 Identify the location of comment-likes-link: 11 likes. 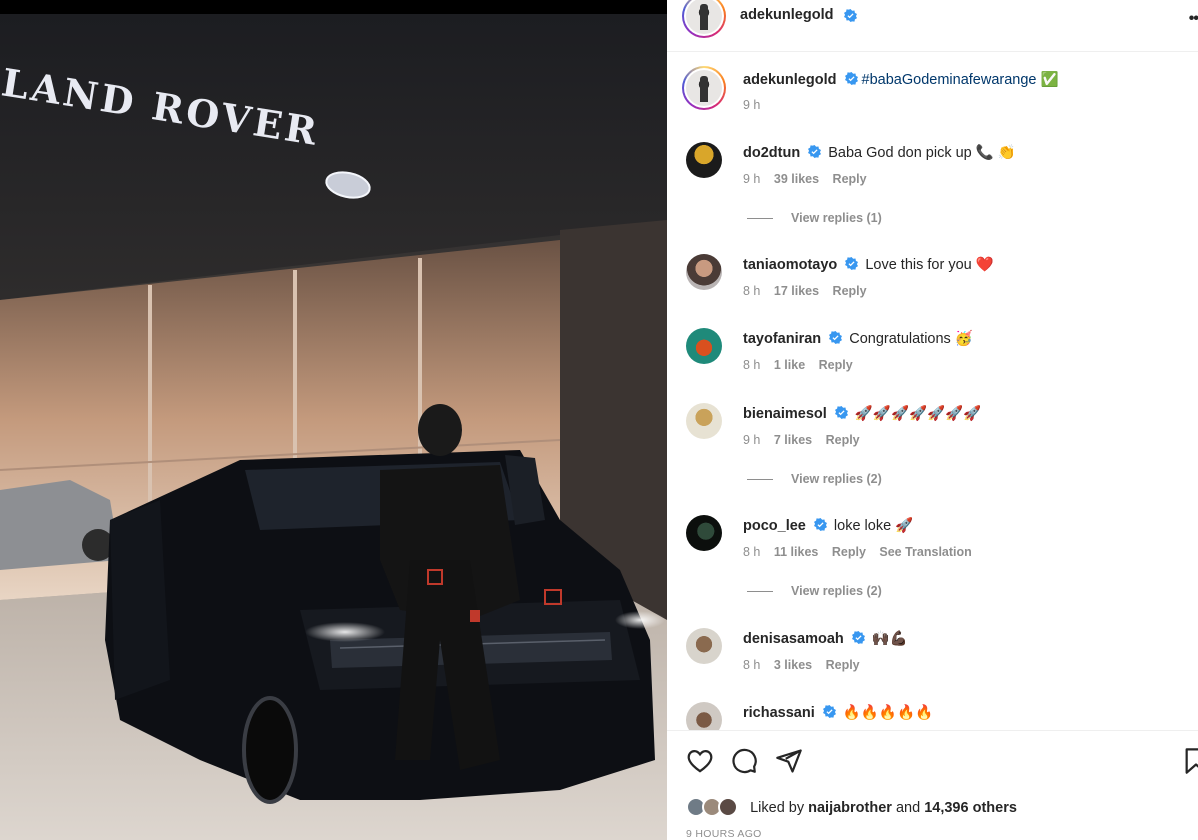
(796, 552).